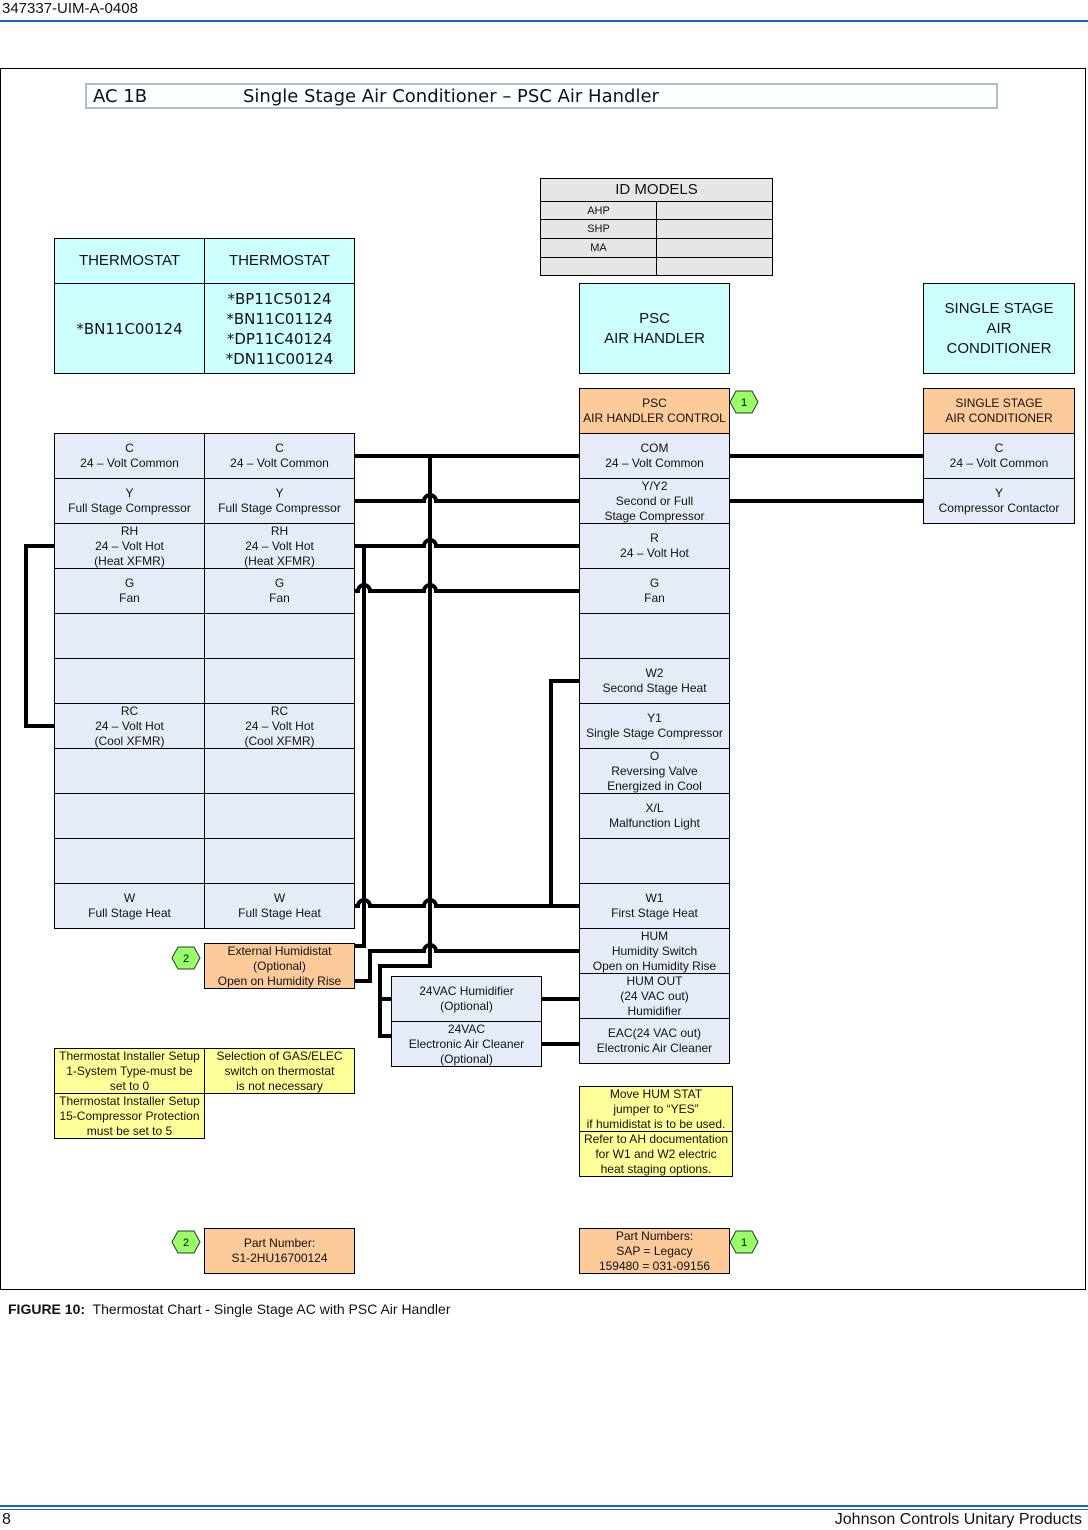 The image size is (1088, 1530). Describe the element at coordinates (654, 456) in the screenshot. I see `air-handler-terminal: COM 24 – Volt Common` at that location.